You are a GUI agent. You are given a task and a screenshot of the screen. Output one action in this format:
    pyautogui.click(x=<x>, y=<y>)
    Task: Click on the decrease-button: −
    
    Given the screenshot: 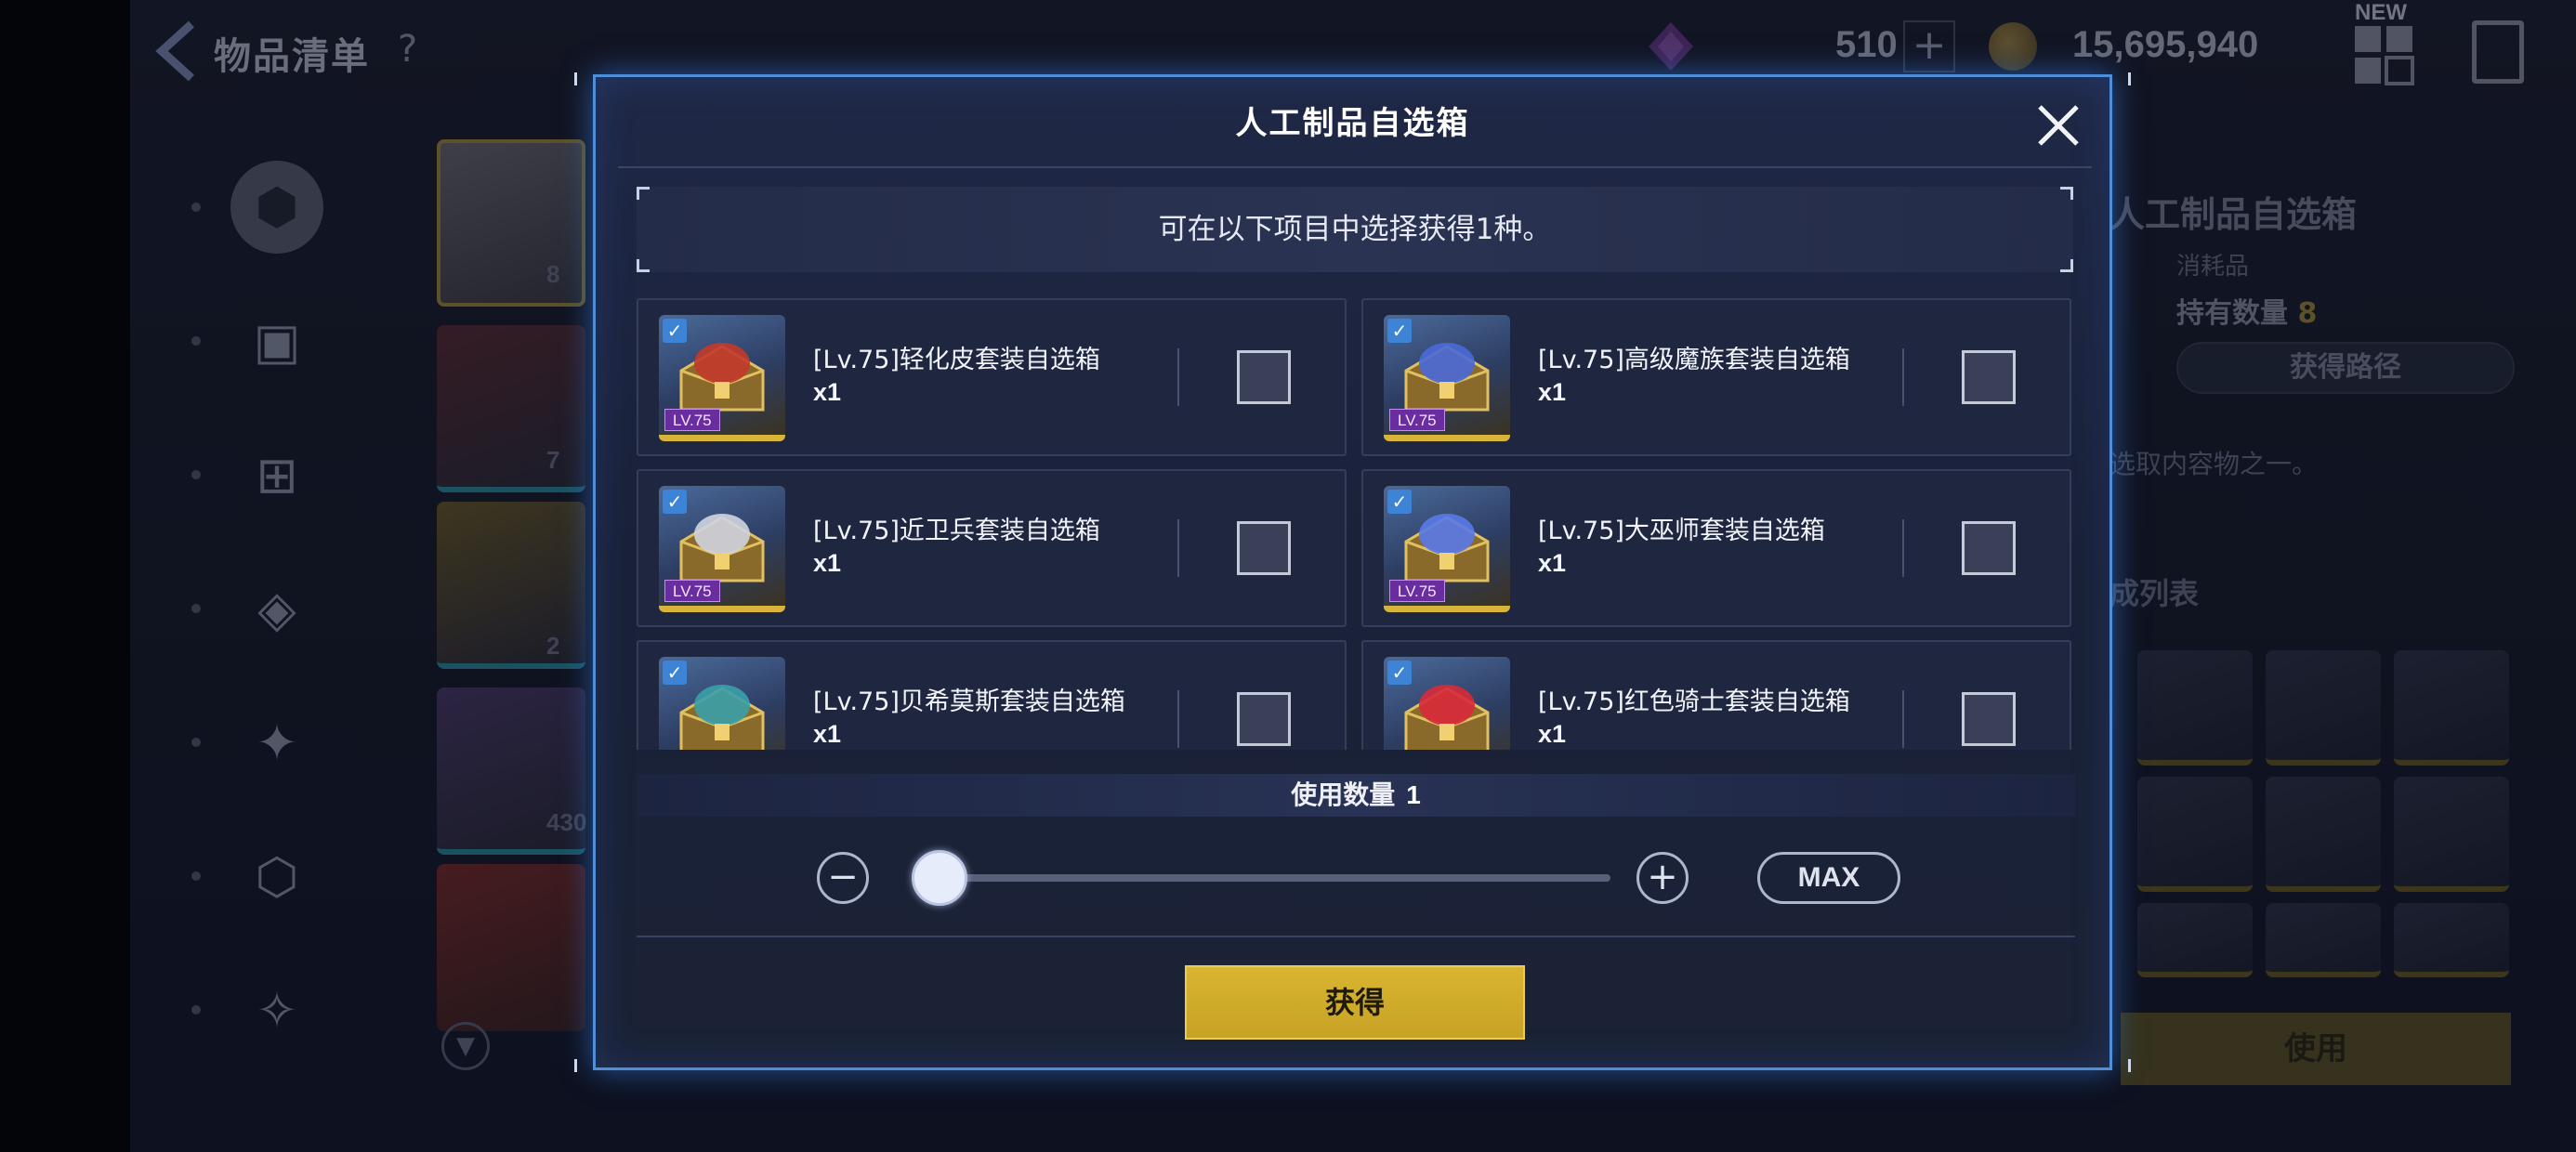 What is the action you would take?
    pyautogui.click(x=843, y=878)
    